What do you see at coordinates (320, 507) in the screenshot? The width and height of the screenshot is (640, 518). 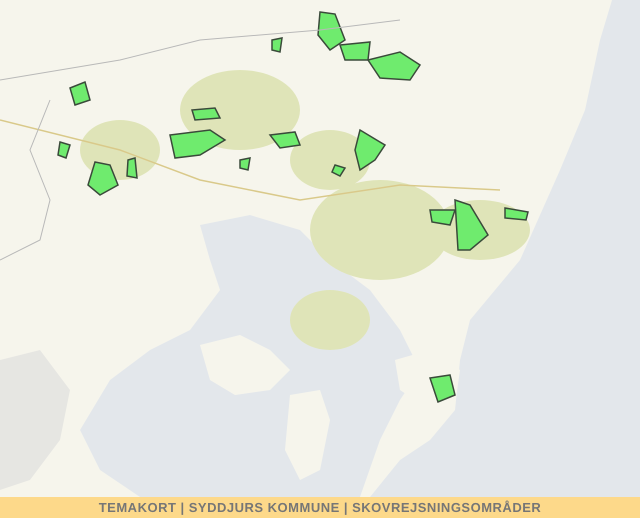 I see `footer-title: TEMAKORT | SYDDJURS KOMMUNE | SKOVREJSNINGSOMRÅDER` at bounding box center [320, 507].